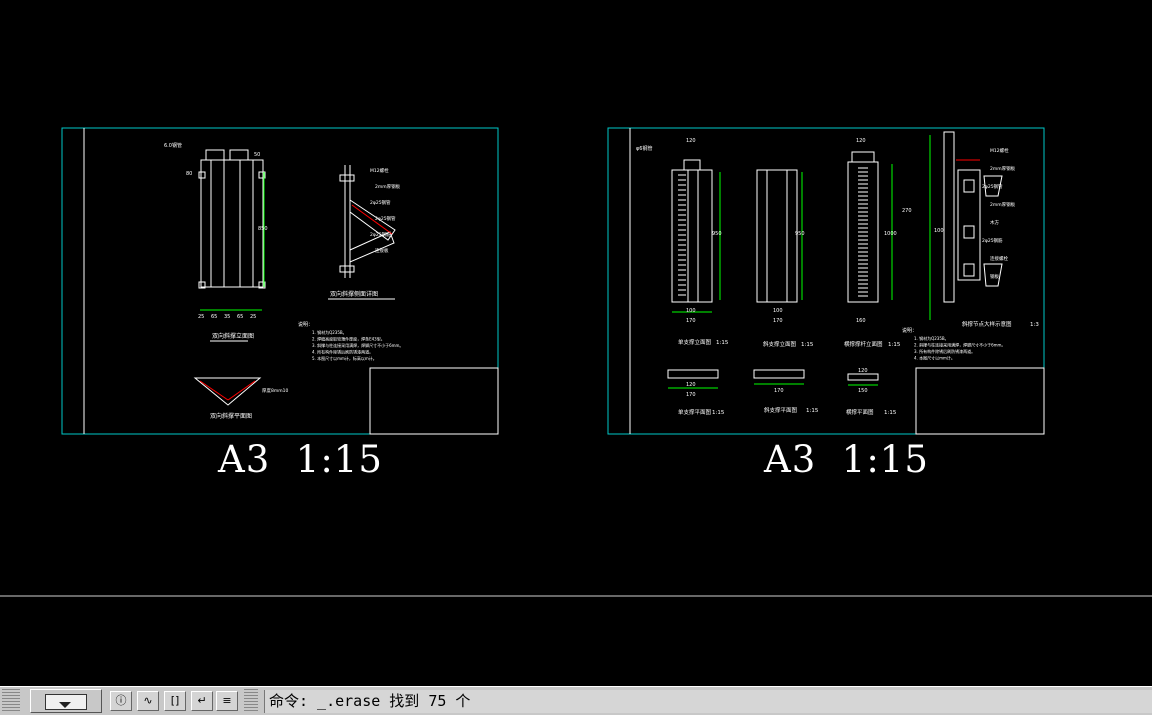 Image resolution: width=1152 pixels, height=715 pixels. What do you see at coordinates (934, 358) in the screenshot?
I see `right-note-3: 4. 本图尺寸以mm计。` at bounding box center [934, 358].